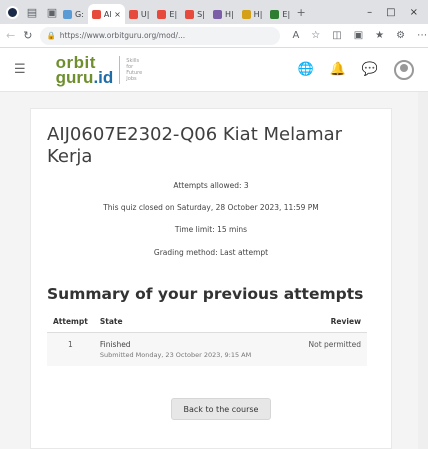 The image size is (428, 449). Describe the element at coordinates (205, 294) in the screenshot. I see `summary-heading: Summary of your previous attempts` at that location.